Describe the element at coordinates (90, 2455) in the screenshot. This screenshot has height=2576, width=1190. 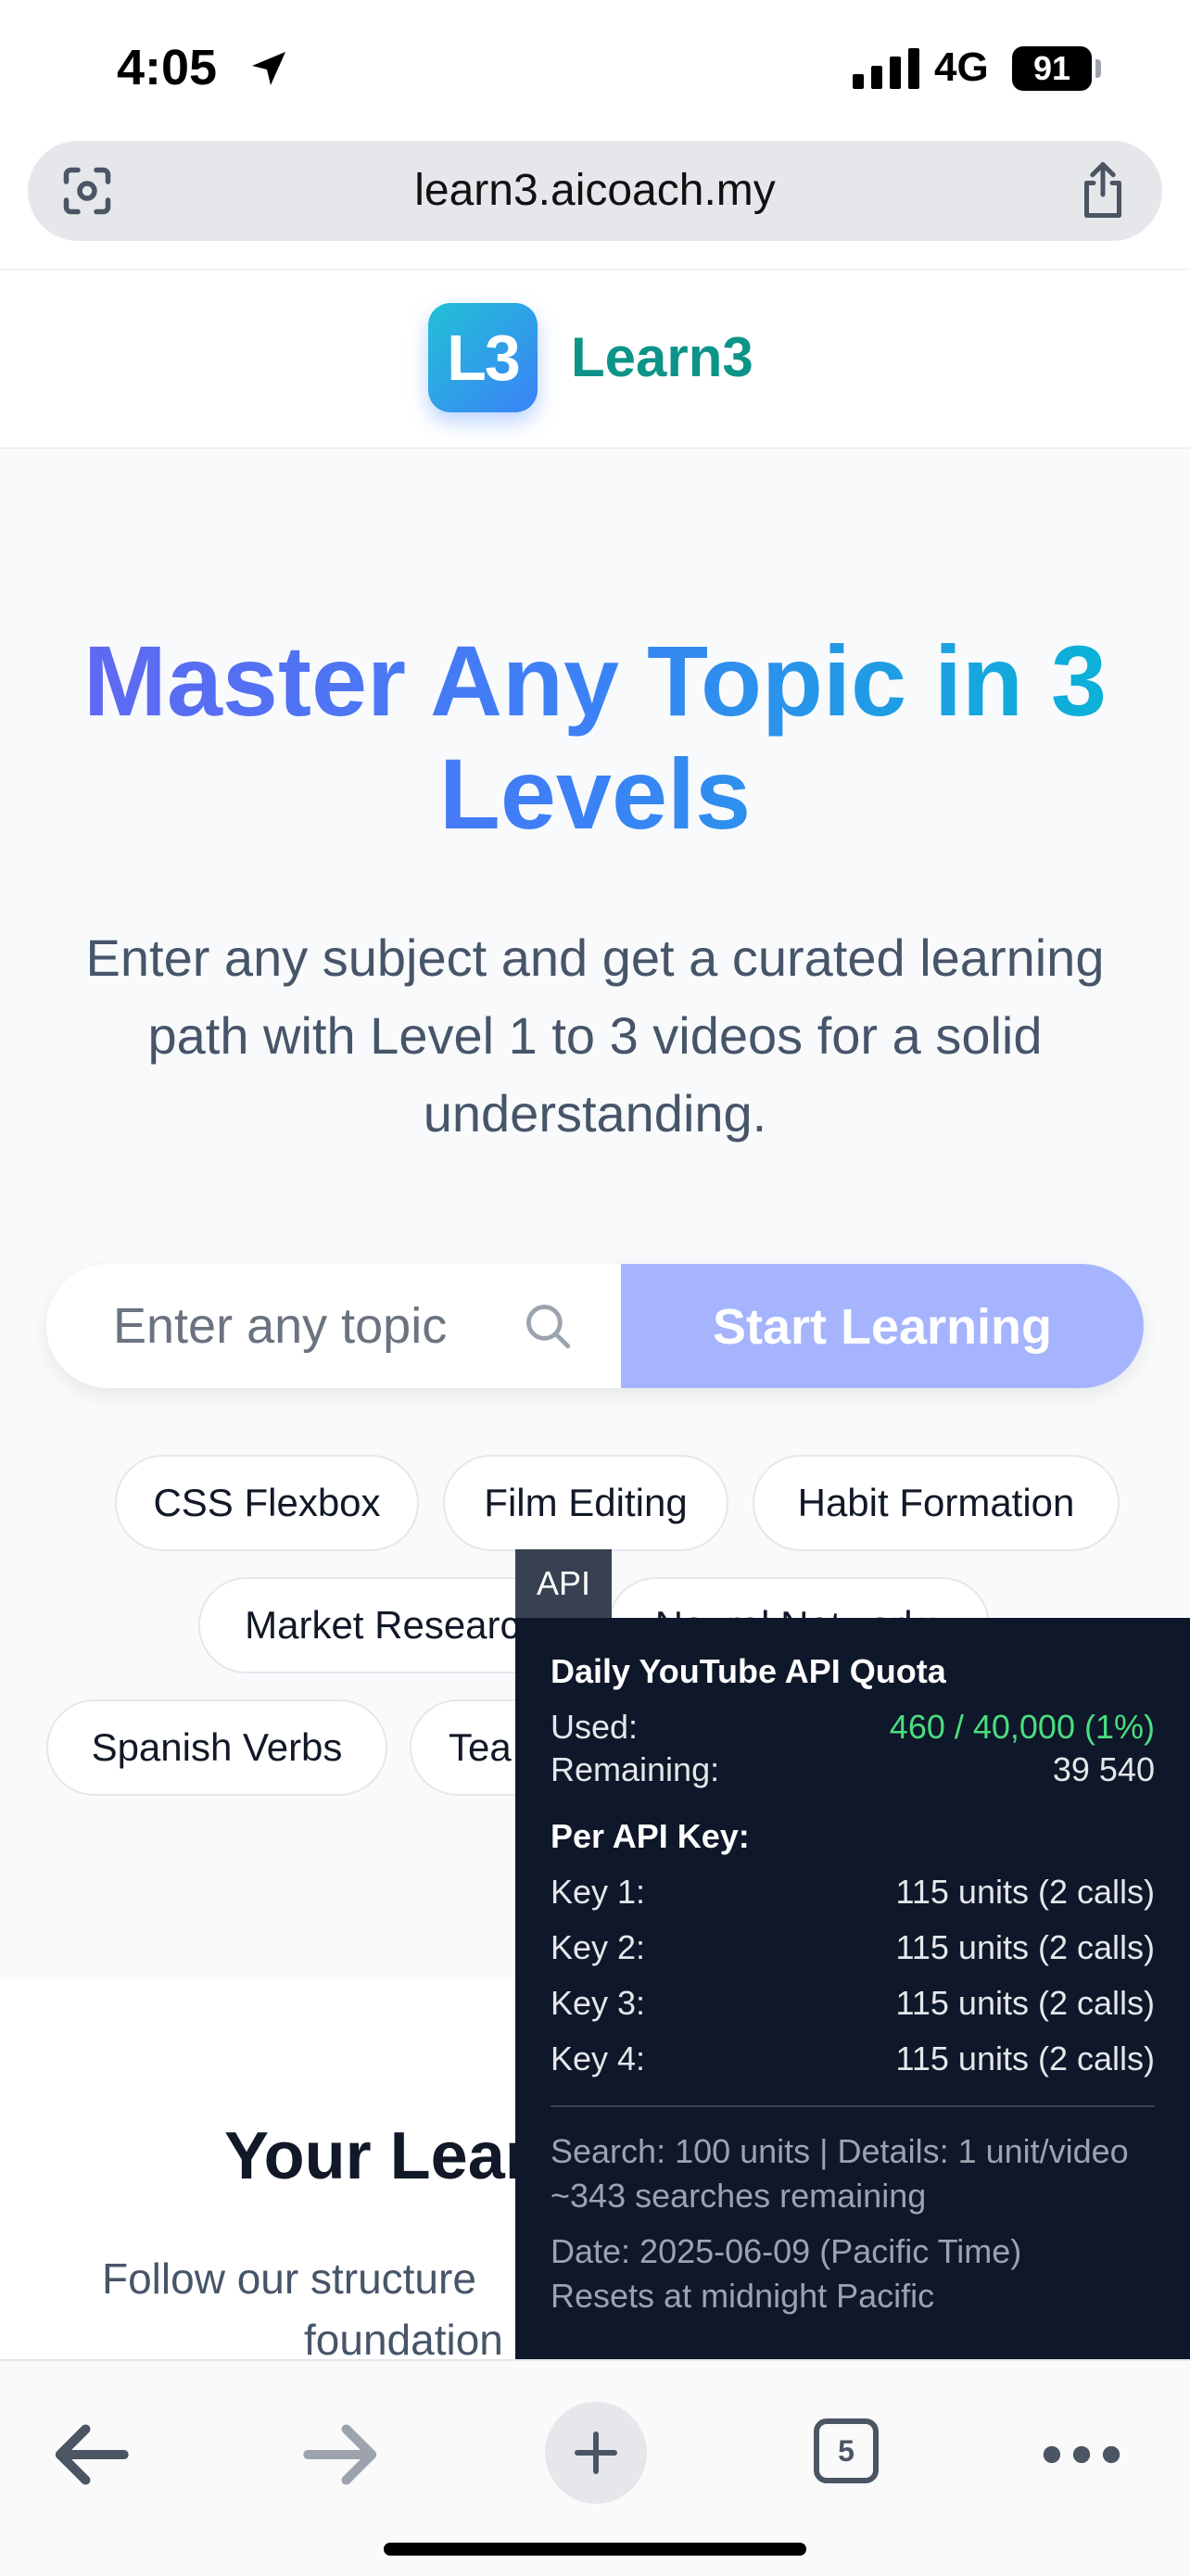
I see `back-arrow-icon` at that location.